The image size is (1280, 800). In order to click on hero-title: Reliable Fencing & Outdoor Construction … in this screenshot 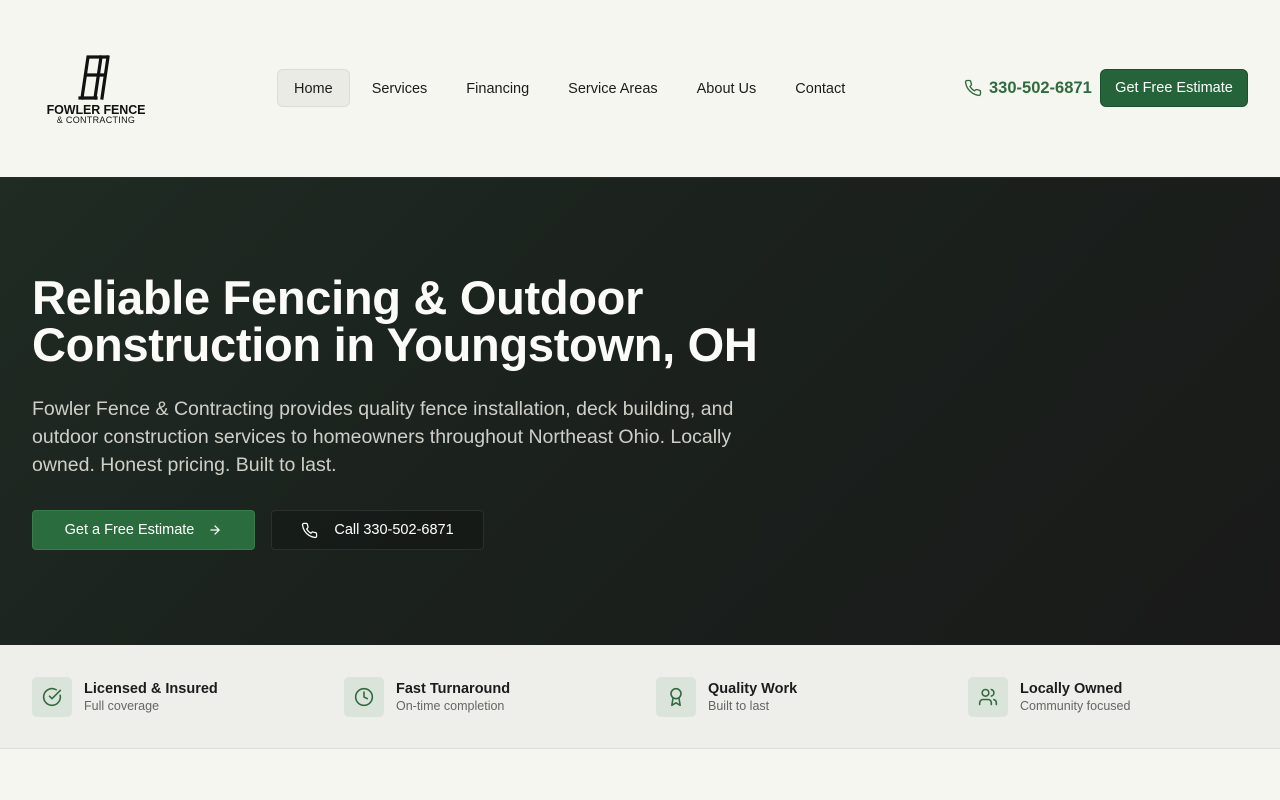, I will do `click(442, 321)`.